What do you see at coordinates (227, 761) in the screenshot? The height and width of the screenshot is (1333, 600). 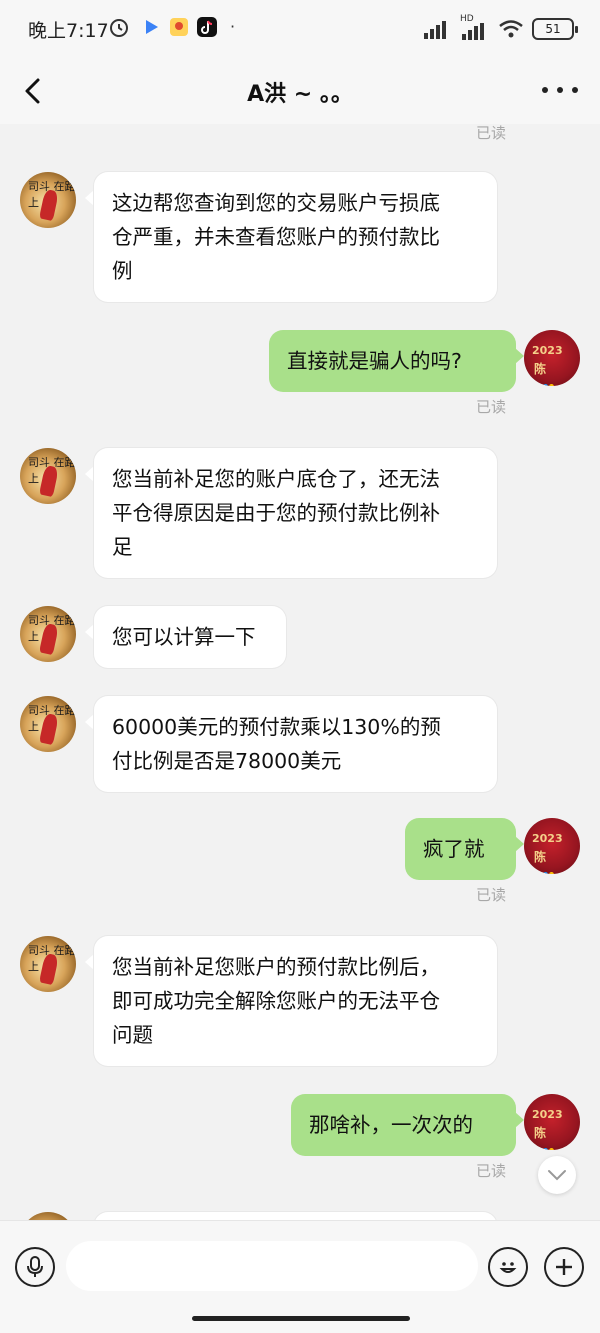 I see `message-line: 付比例是否是78000美元` at bounding box center [227, 761].